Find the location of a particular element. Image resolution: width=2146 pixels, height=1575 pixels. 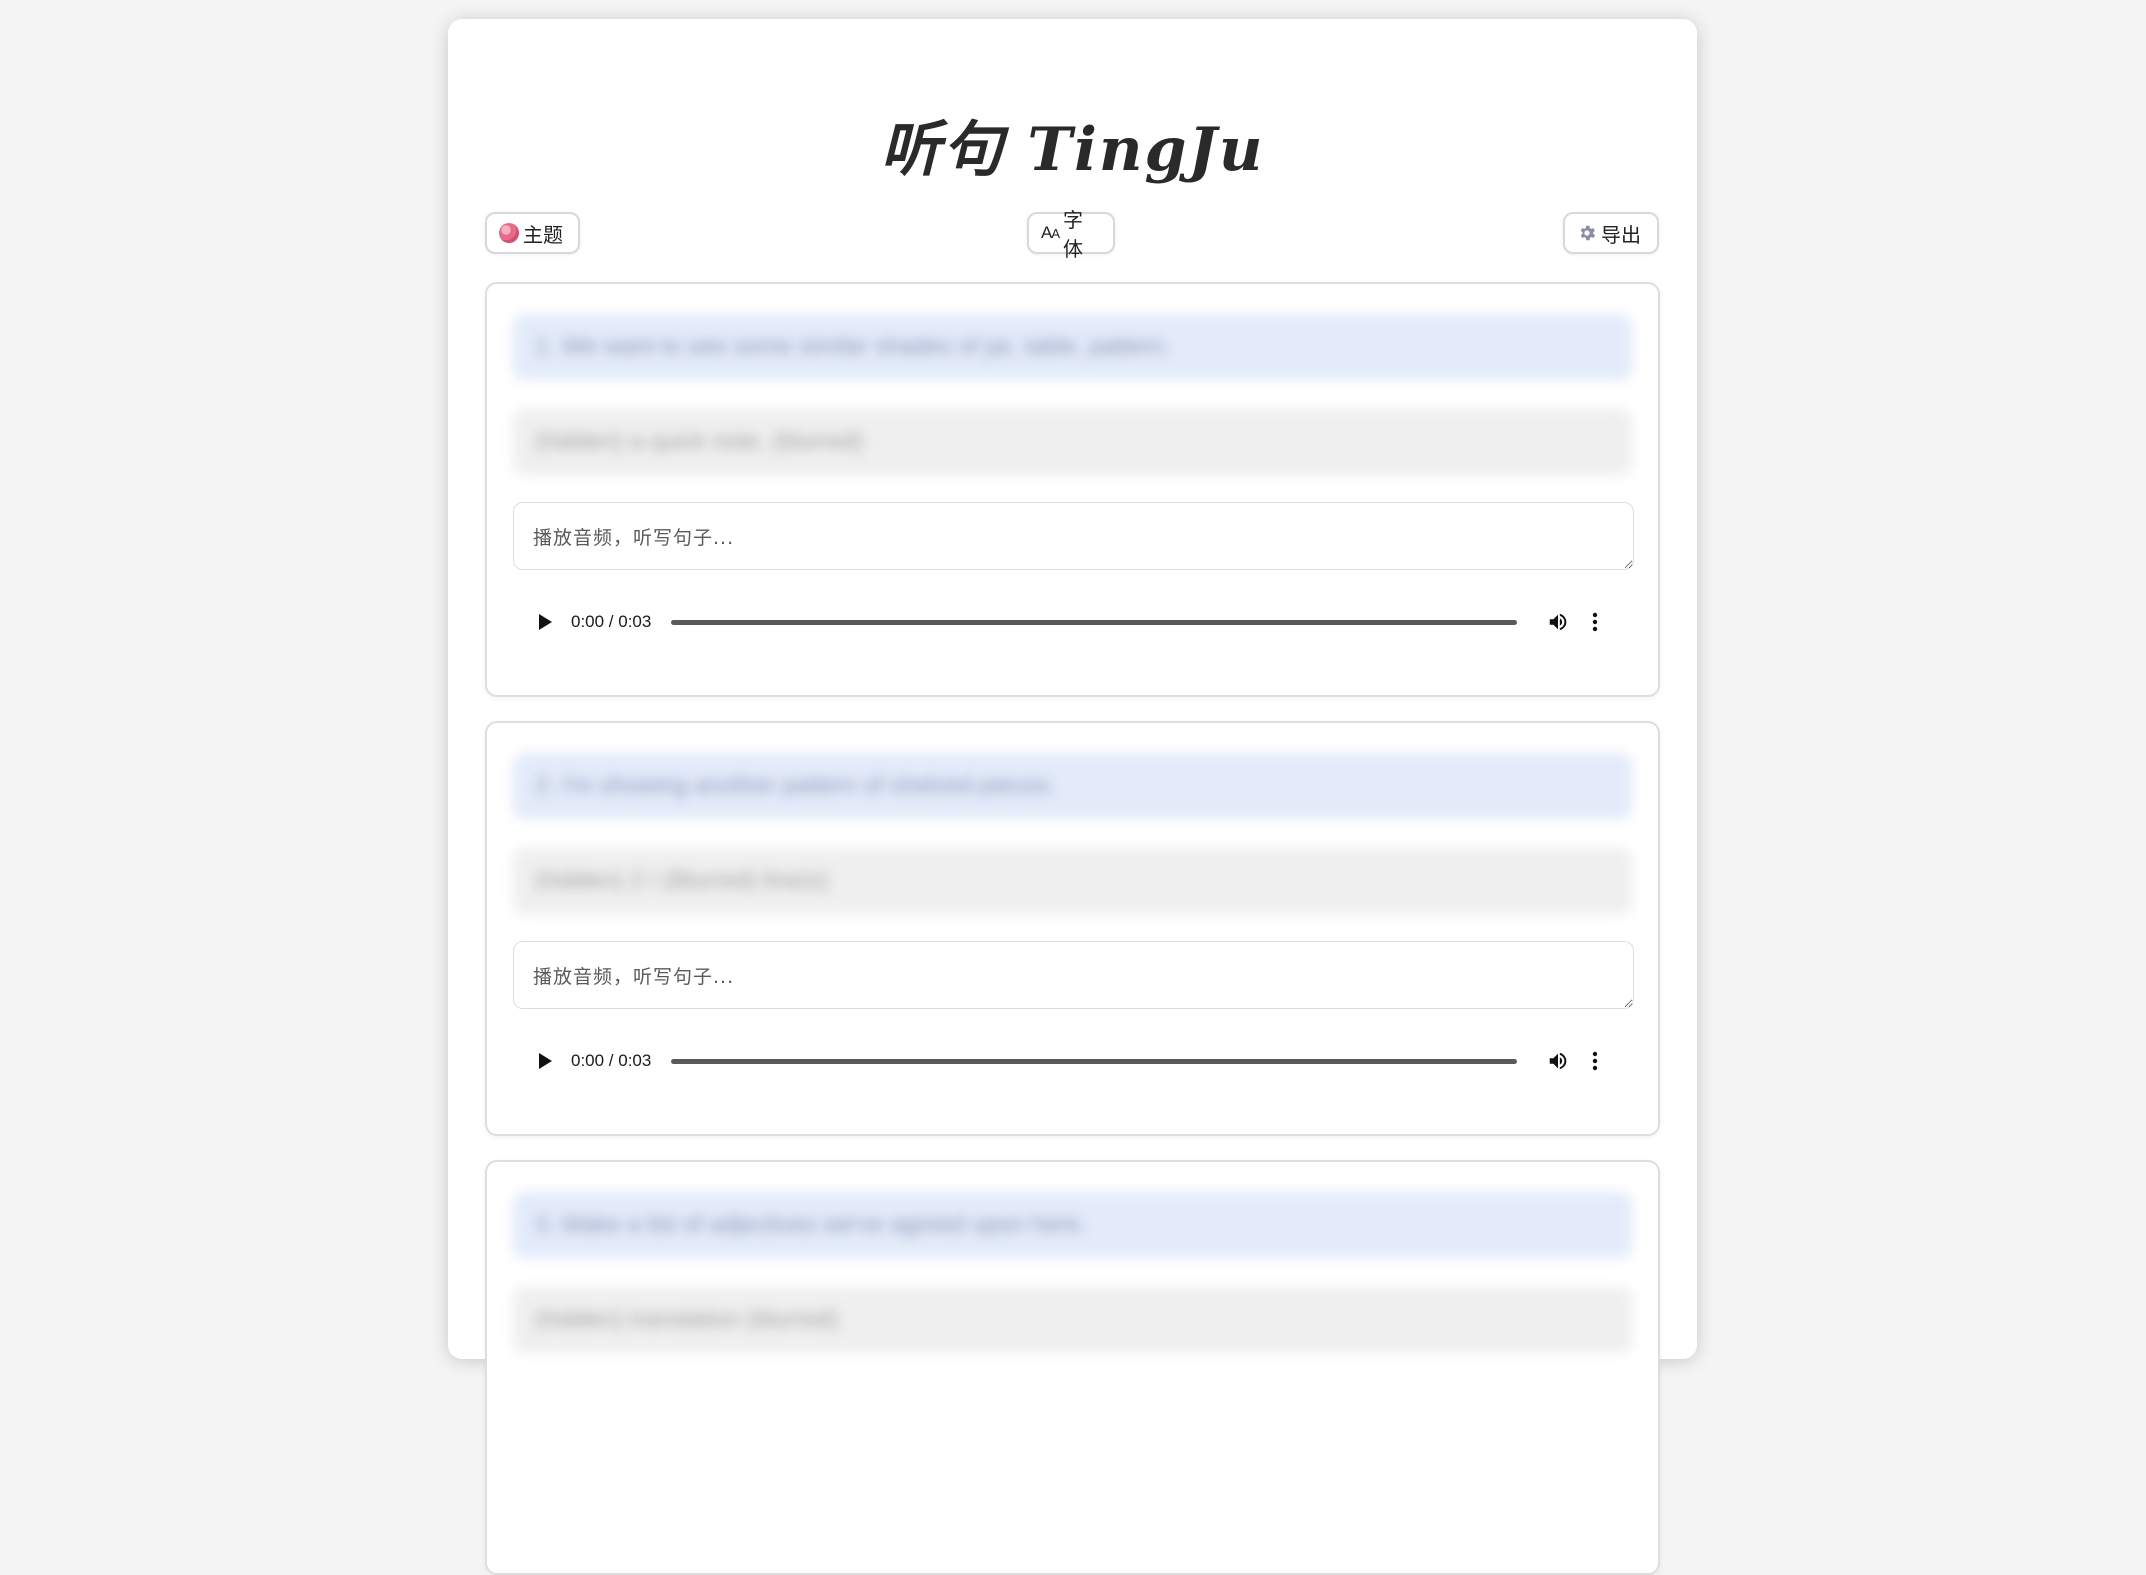

hidden-translation: (hidden) a quick note, (blurred) is located at coordinates (1072, 442).